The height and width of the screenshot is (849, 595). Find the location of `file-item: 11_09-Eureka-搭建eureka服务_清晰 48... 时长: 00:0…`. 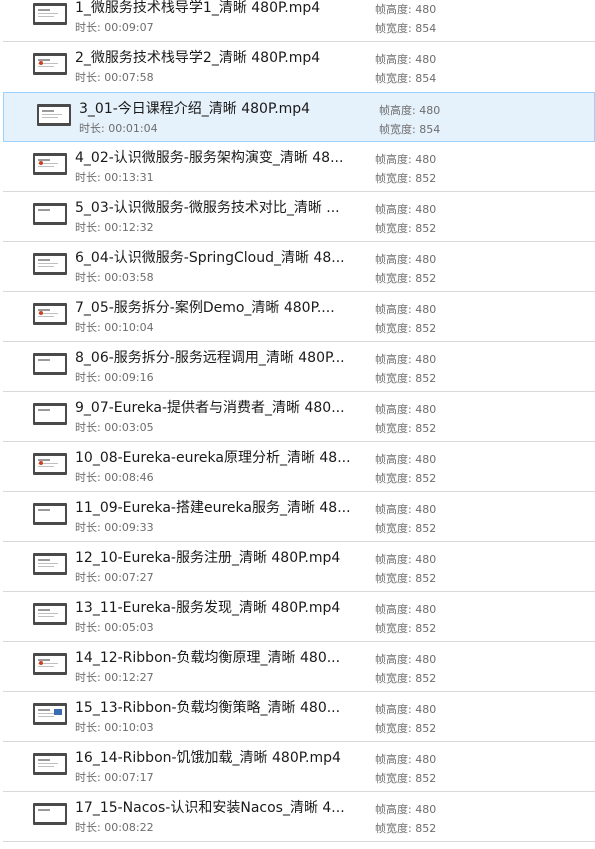

file-item: 11_09-Eureka-搭建eureka服务_清晰 48... 时长: 00:0… is located at coordinates (297, 517).